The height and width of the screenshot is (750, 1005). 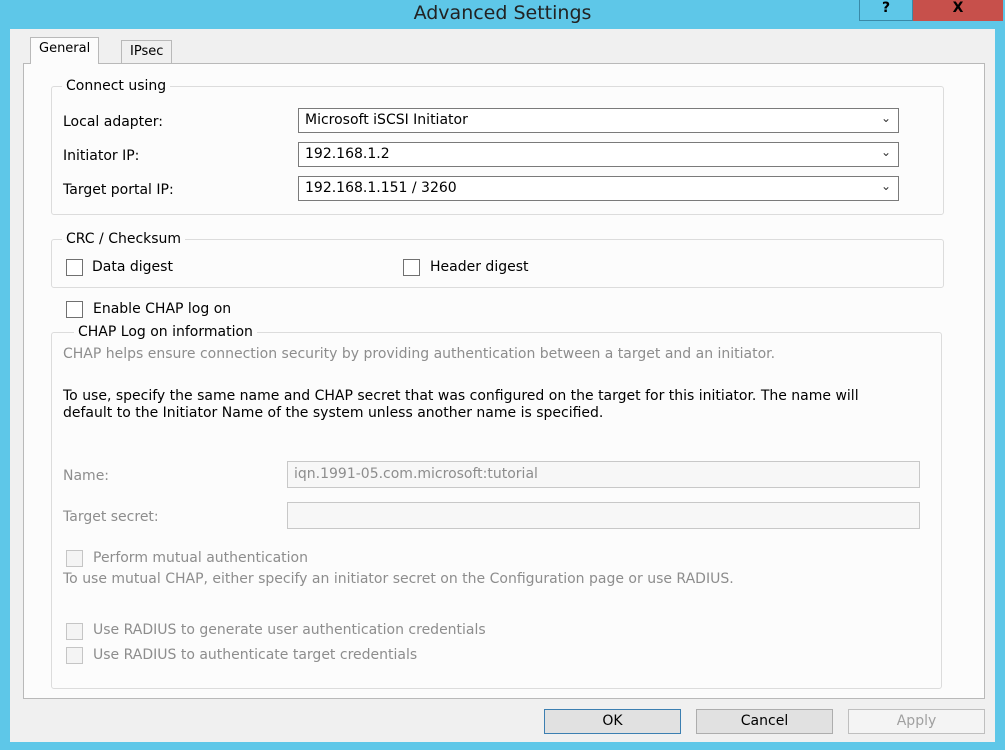 What do you see at coordinates (502, 13) in the screenshot?
I see `window-title: Advanced Settings` at bounding box center [502, 13].